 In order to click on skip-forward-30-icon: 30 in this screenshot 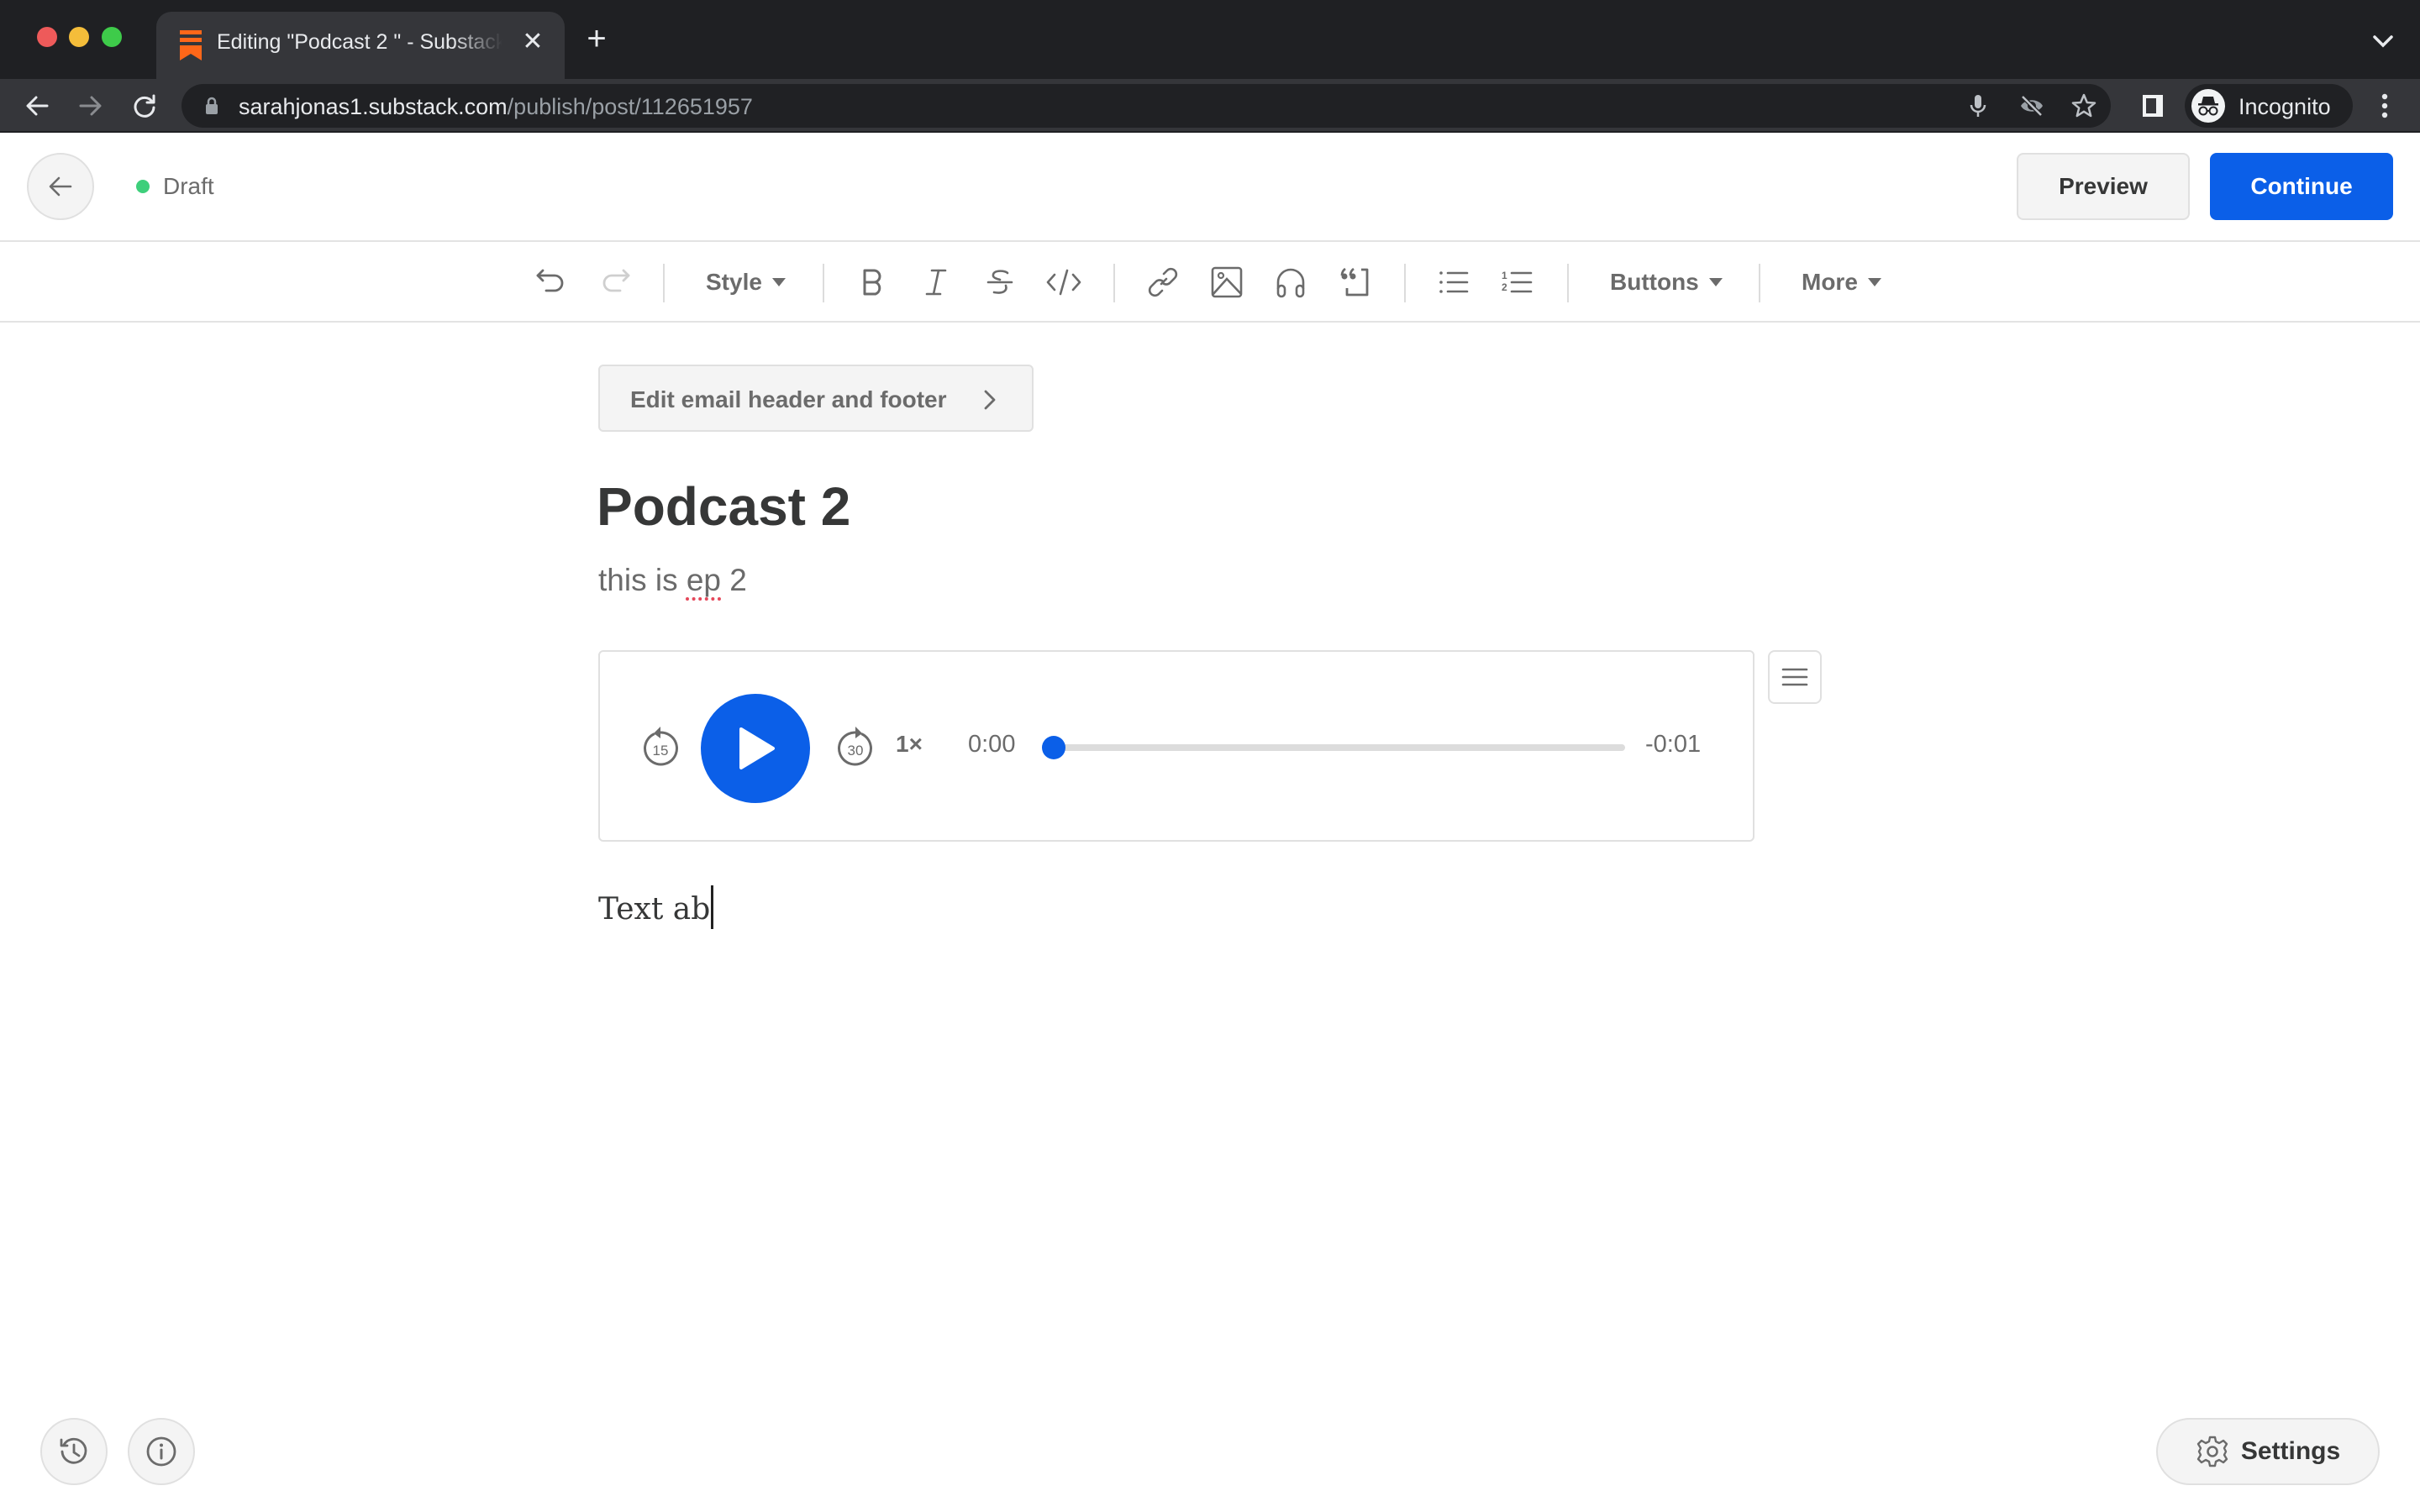, I will do `click(855, 746)`.